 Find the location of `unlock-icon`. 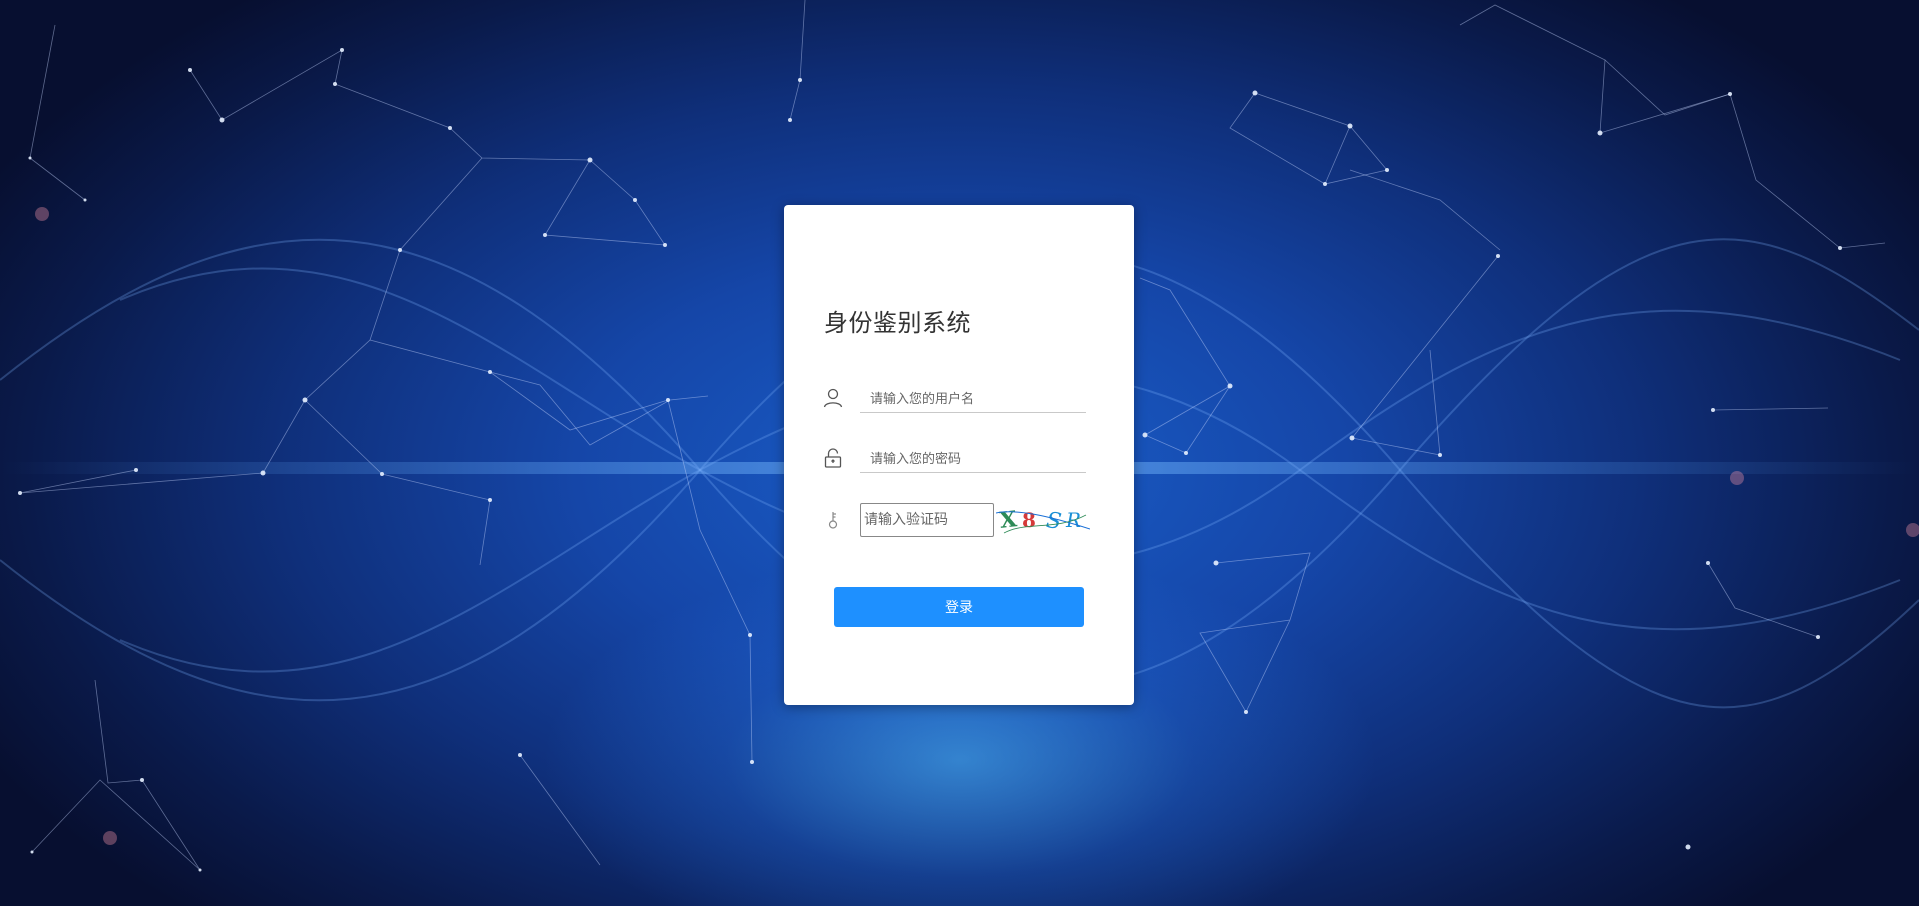

unlock-icon is located at coordinates (833, 458).